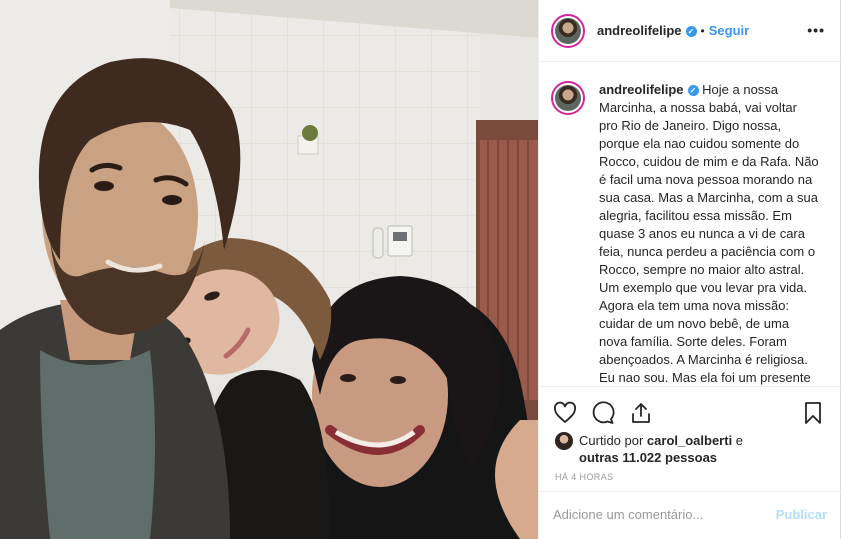 Image resolution: width=841 pixels, height=539 pixels. I want to click on author-username: andreolifelipe ✓, so click(647, 30).